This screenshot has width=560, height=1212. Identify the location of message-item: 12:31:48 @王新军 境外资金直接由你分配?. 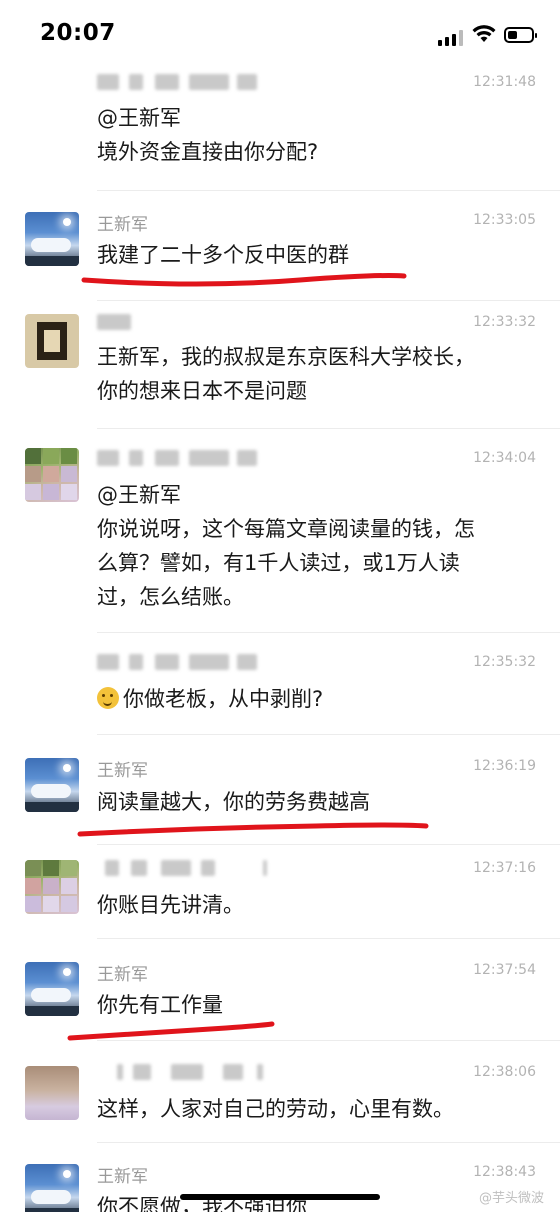
(280, 129).